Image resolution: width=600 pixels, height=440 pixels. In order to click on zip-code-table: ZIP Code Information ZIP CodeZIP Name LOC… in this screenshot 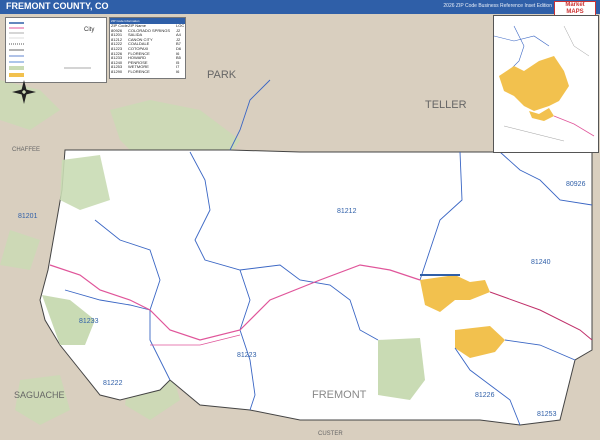, I will do `click(147, 48)`.